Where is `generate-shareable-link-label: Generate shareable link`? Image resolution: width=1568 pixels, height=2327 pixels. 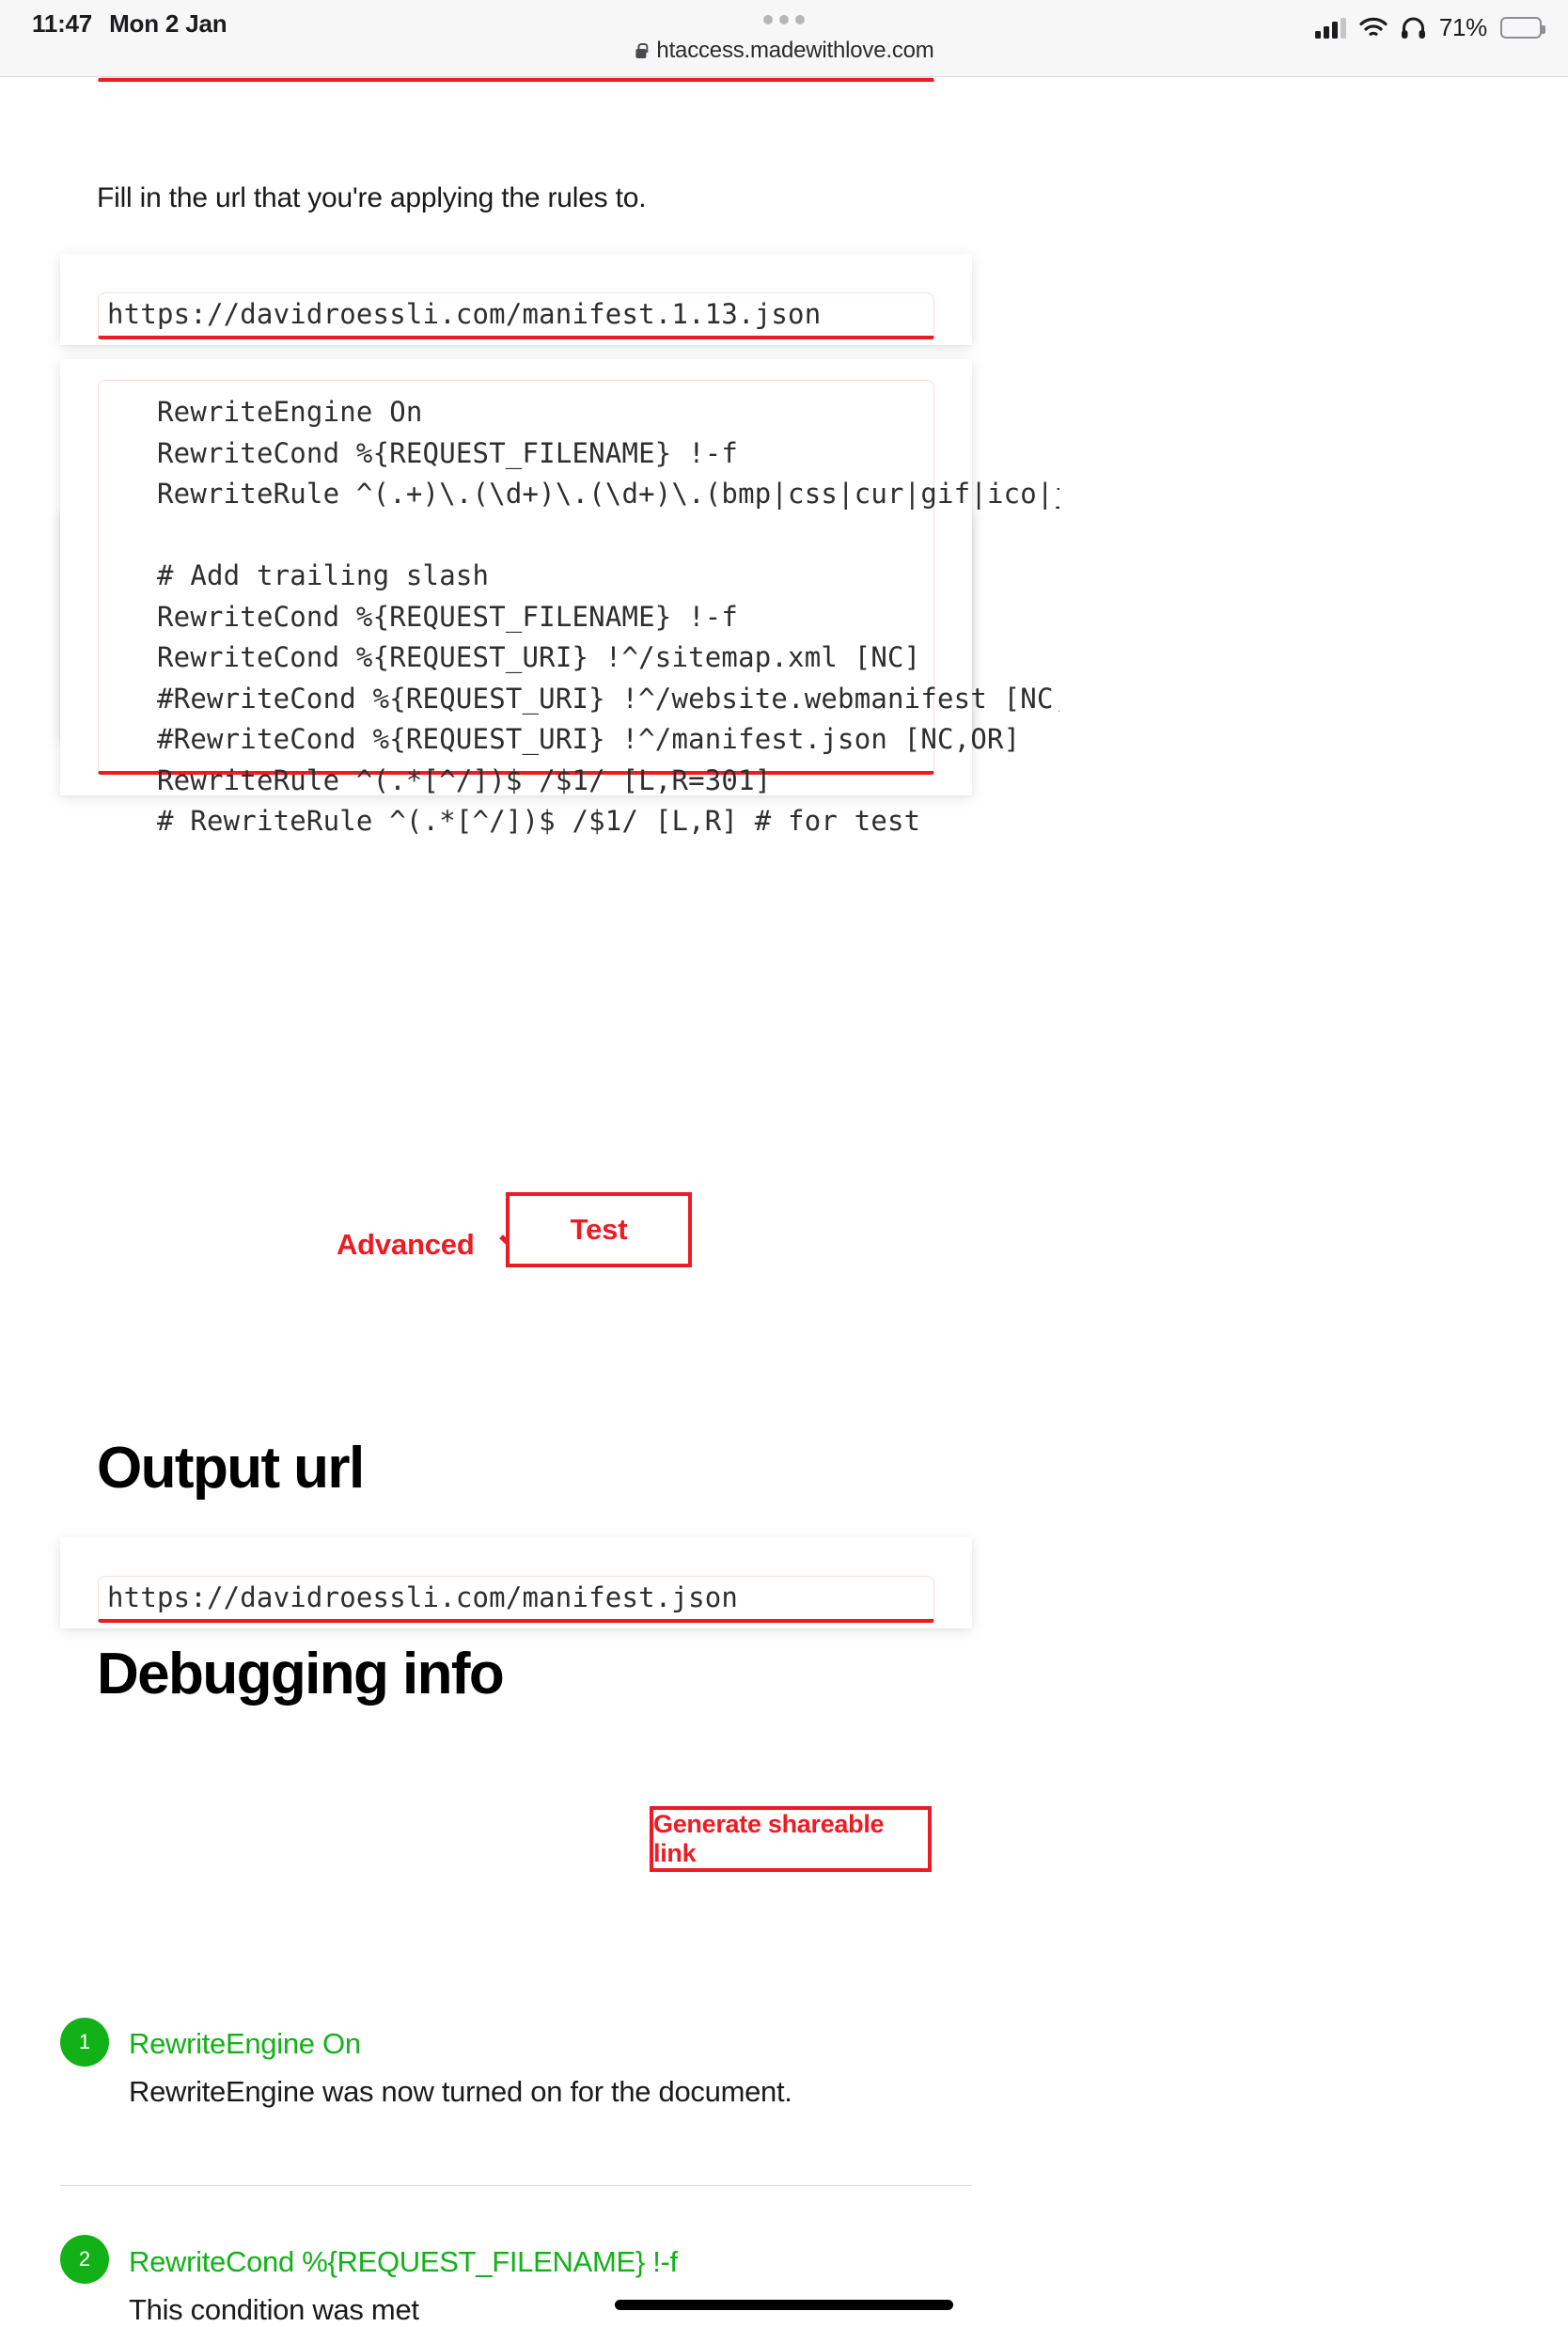 generate-shareable-link-label: Generate shareable link is located at coordinates (769, 1838).